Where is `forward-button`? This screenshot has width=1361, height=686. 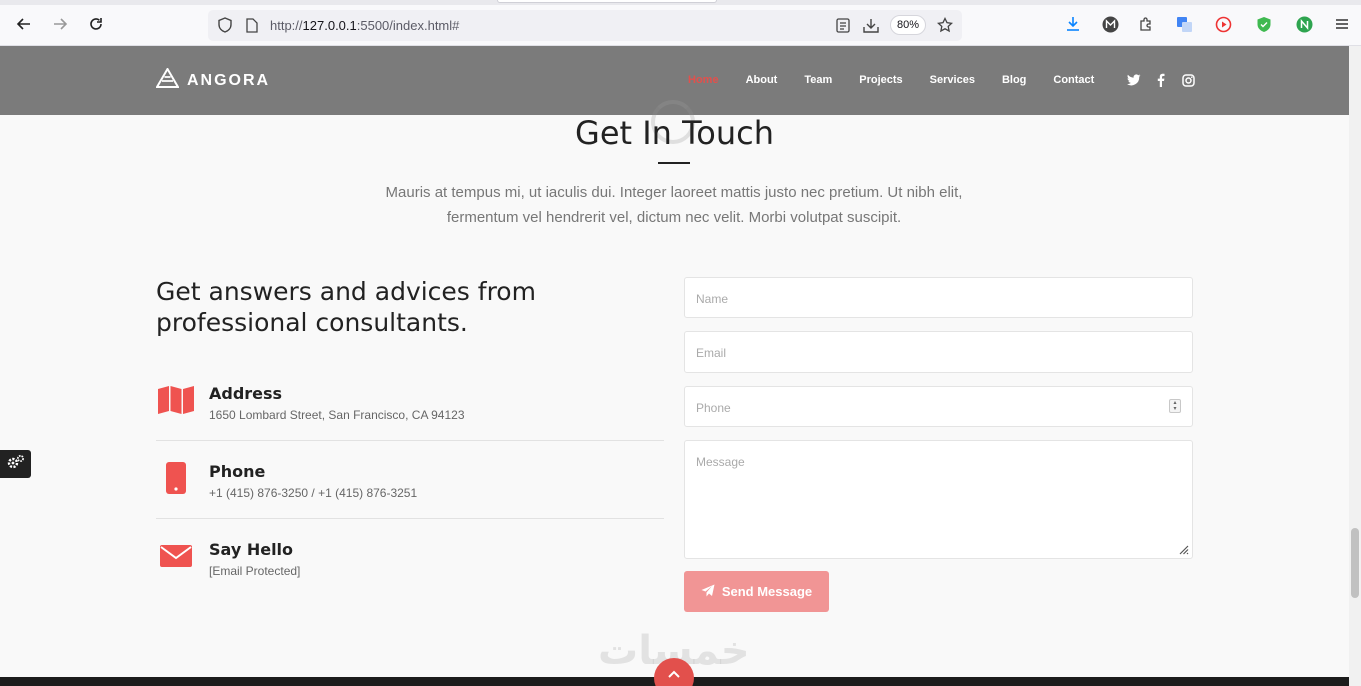 forward-button is located at coordinates (60, 24).